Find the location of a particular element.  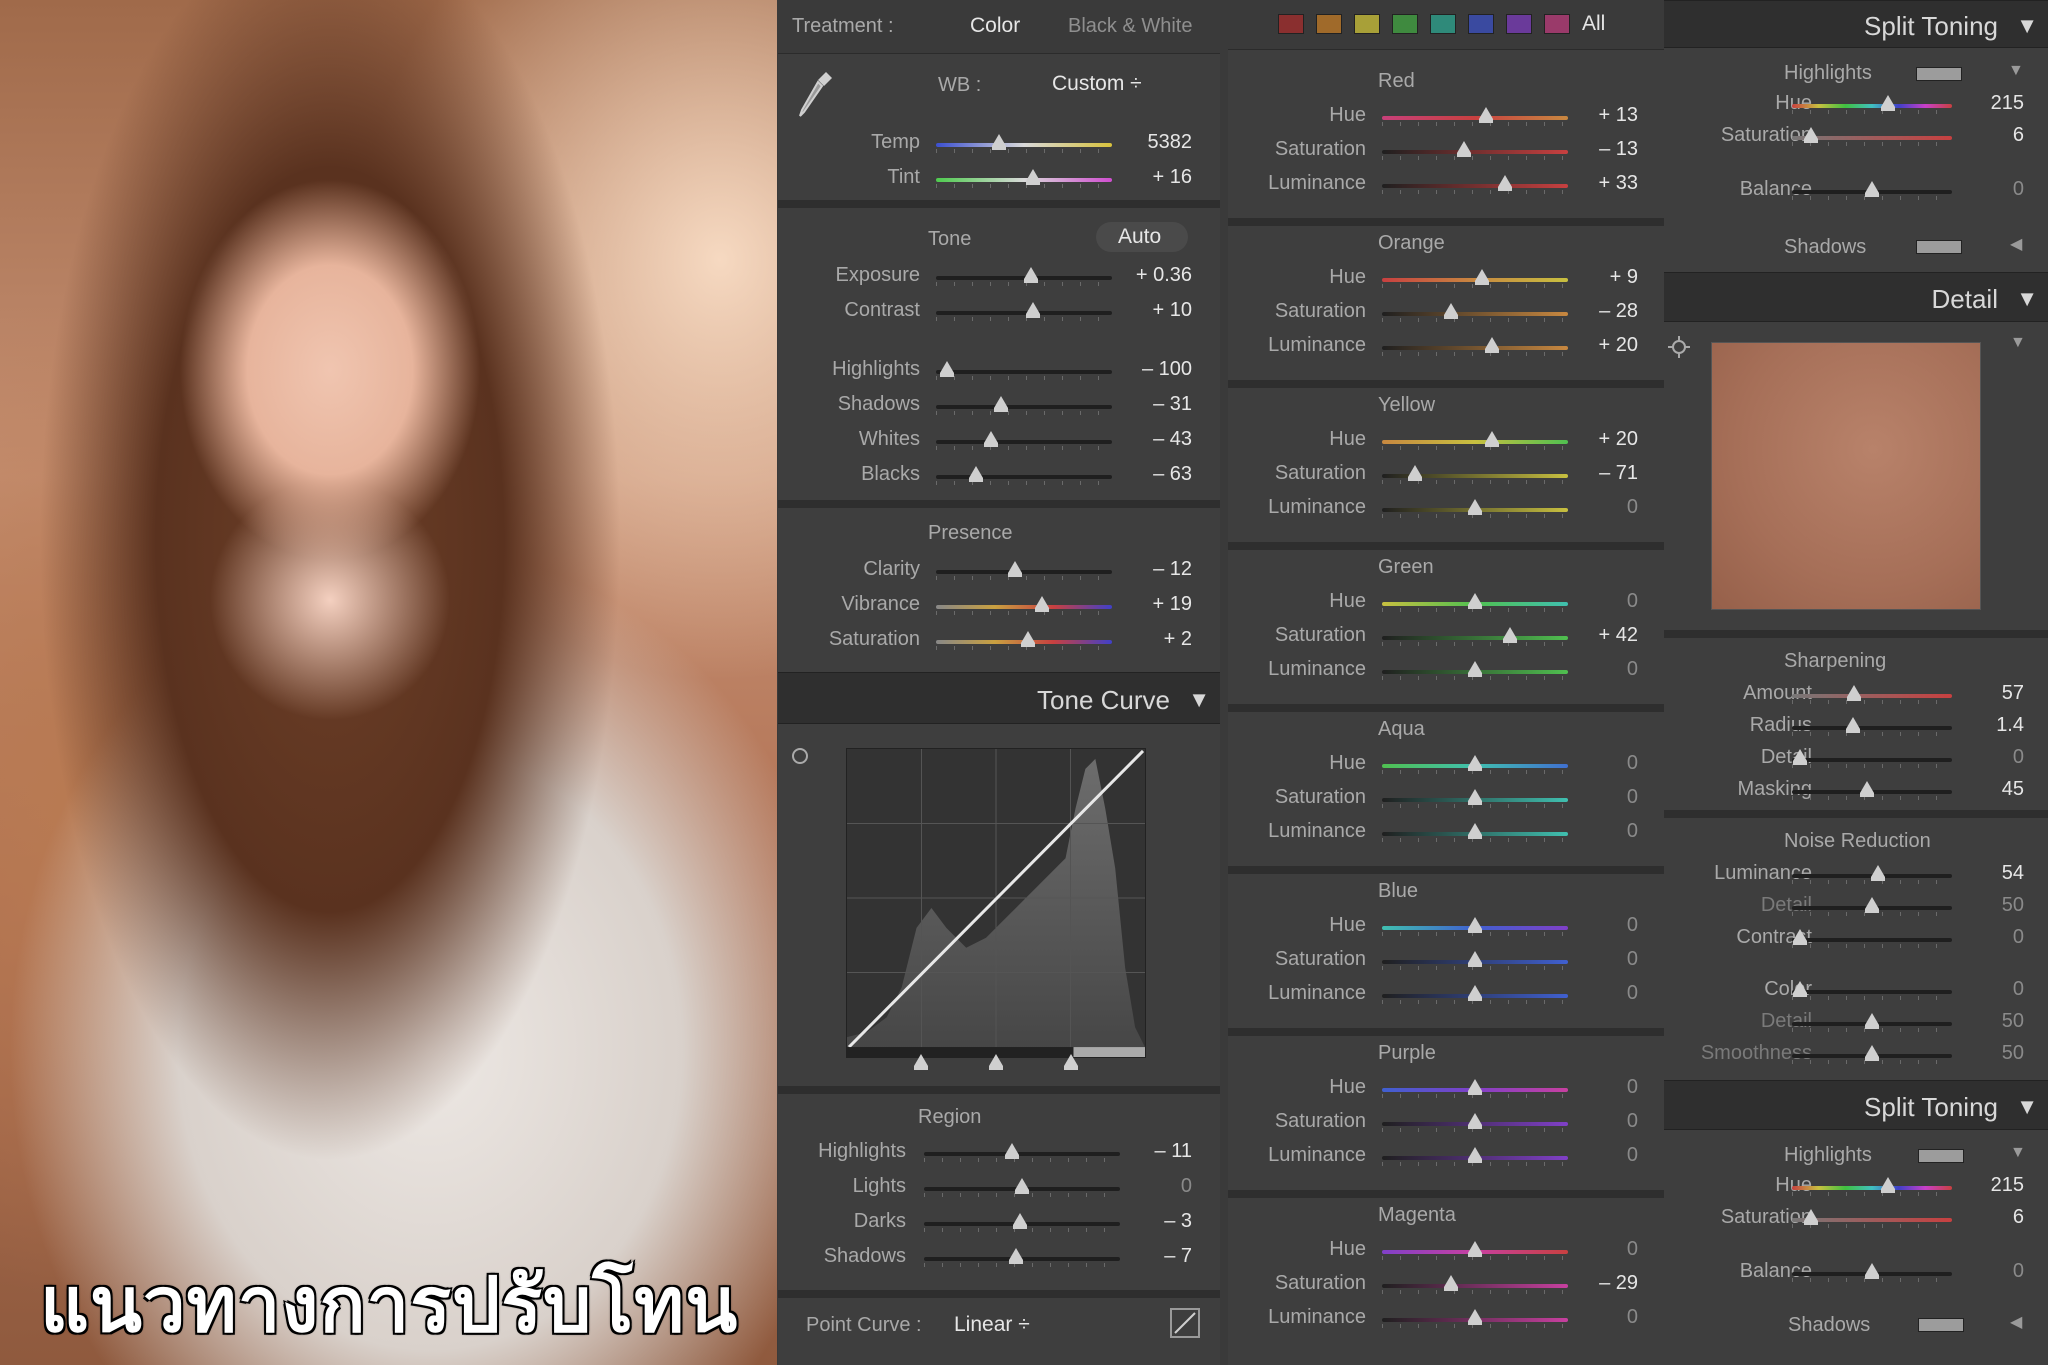

yellow-sat-value: – 71 is located at coordinates (1618, 473).